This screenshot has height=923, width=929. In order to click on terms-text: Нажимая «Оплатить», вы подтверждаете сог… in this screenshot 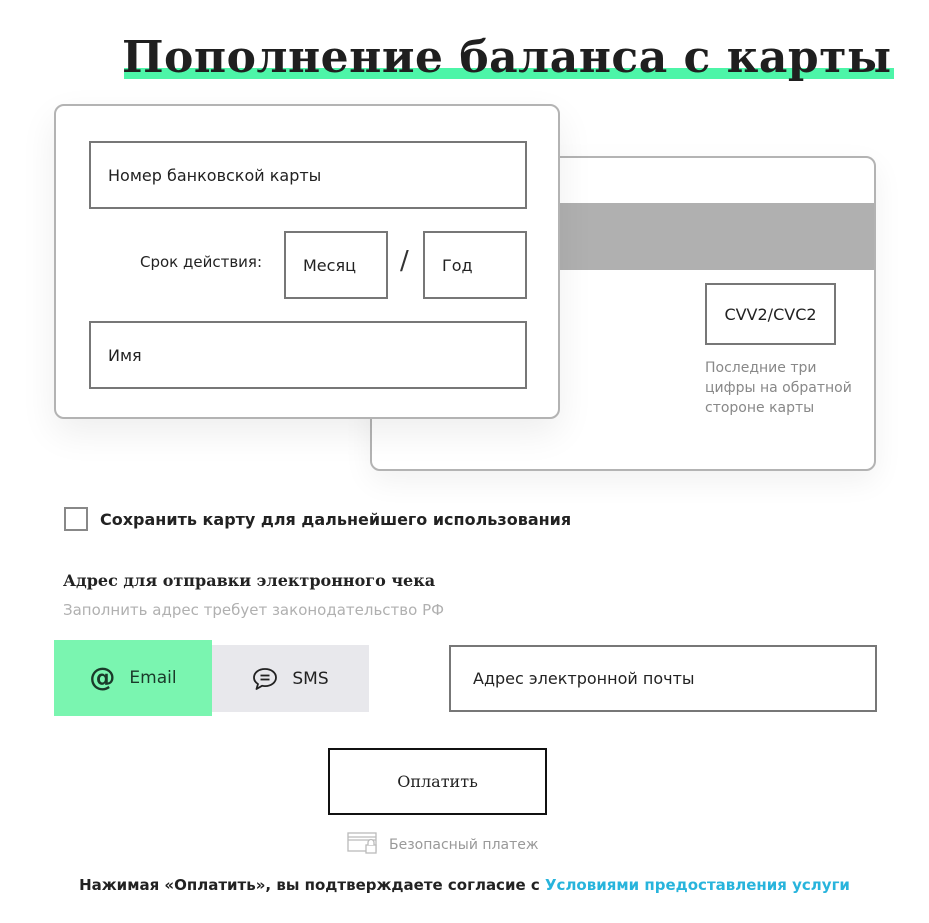, I will do `click(312, 885)`.